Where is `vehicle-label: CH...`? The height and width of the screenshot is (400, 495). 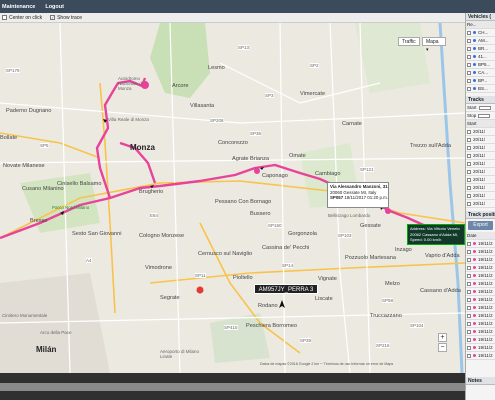 vehicle-label: CH... is located at coordinates (483, 32).